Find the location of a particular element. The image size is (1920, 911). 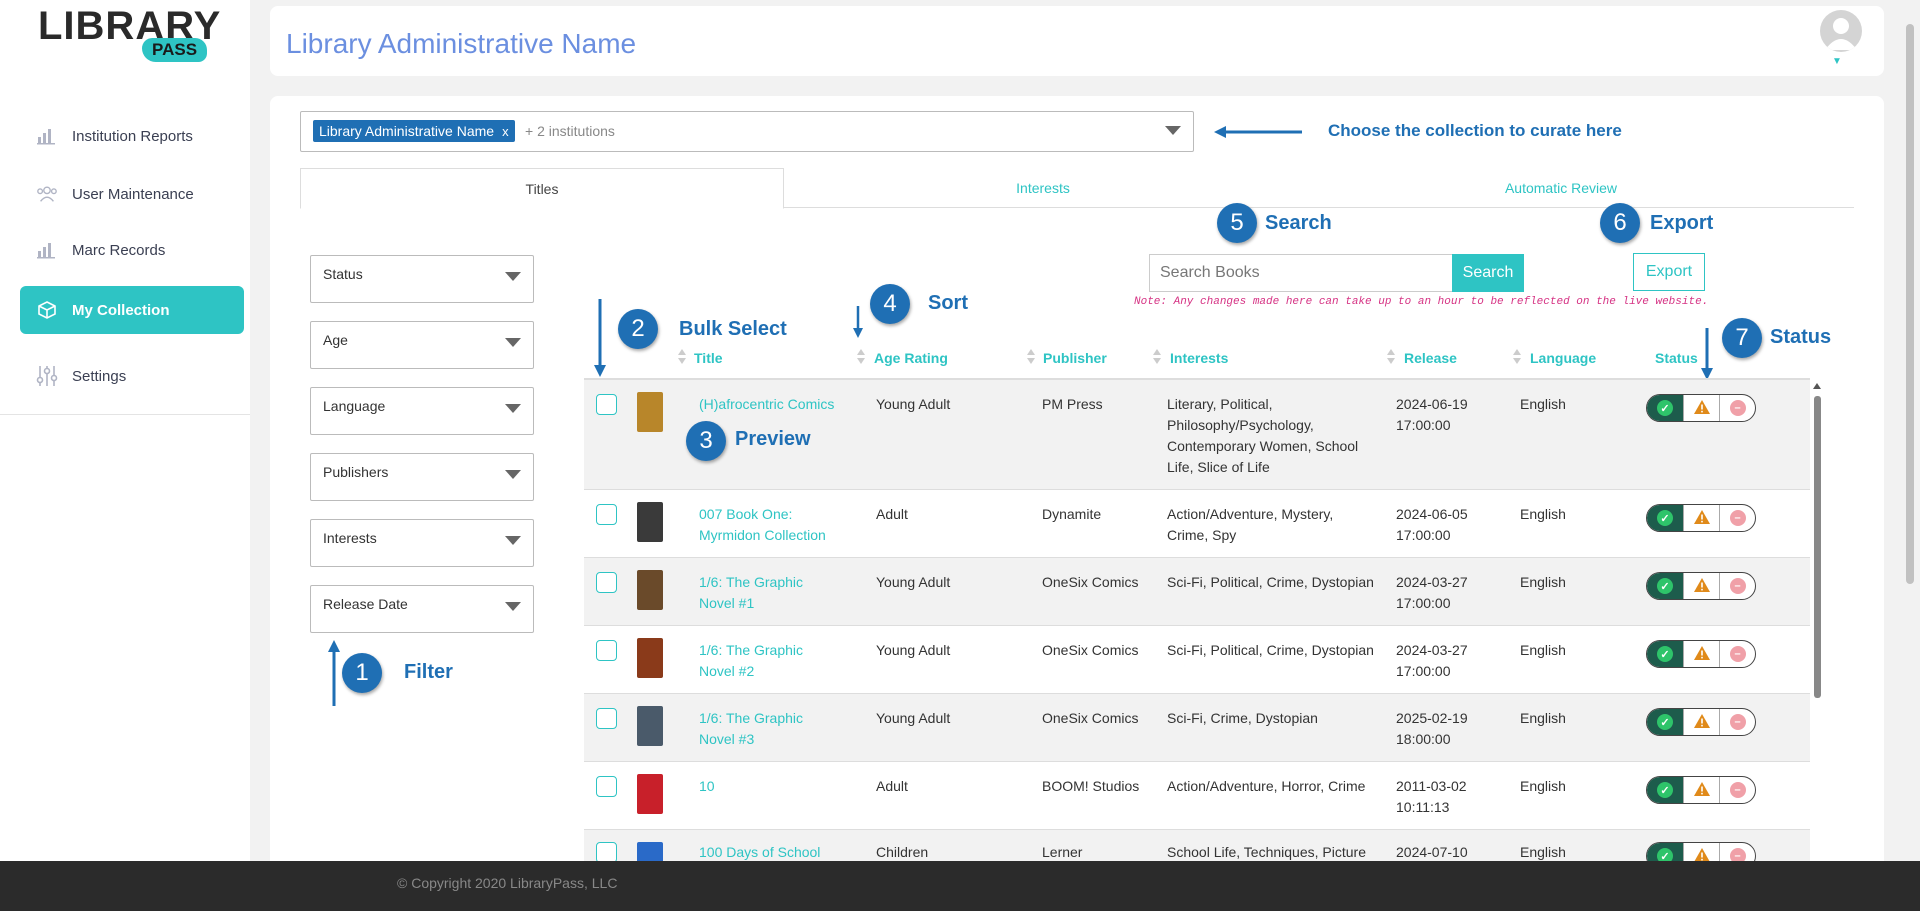

filter-status: Status is located at coordinates (422, 279).